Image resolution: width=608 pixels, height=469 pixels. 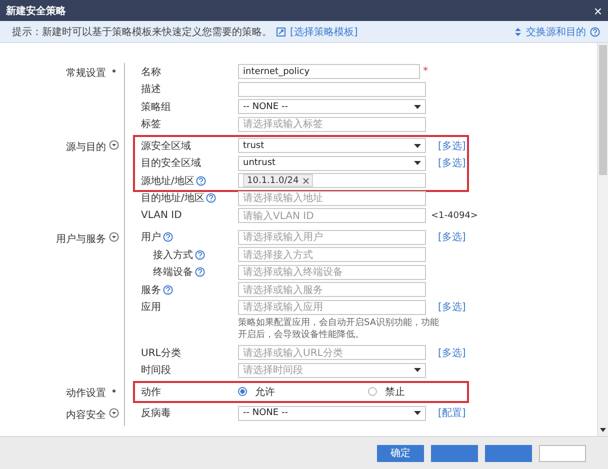 What do you see at coordinates (332, 237) in the screenshot?
I see `input-field: 请选择或输入用户` at bounding box center [332, 237].